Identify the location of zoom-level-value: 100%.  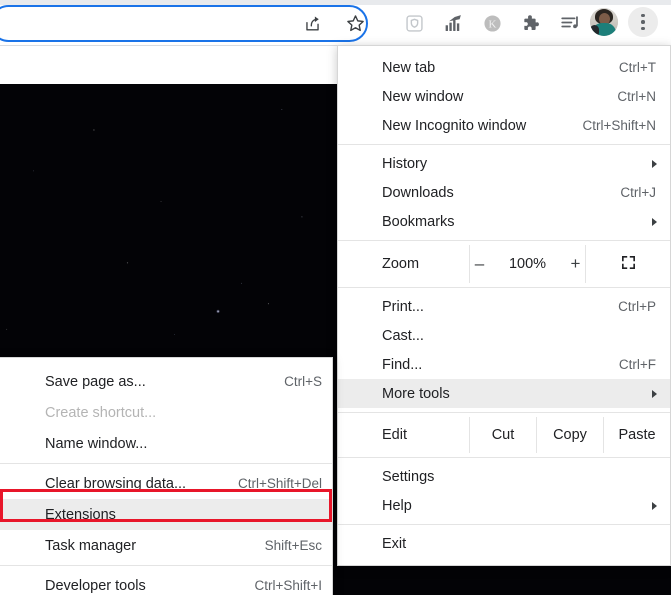
(527, 264).